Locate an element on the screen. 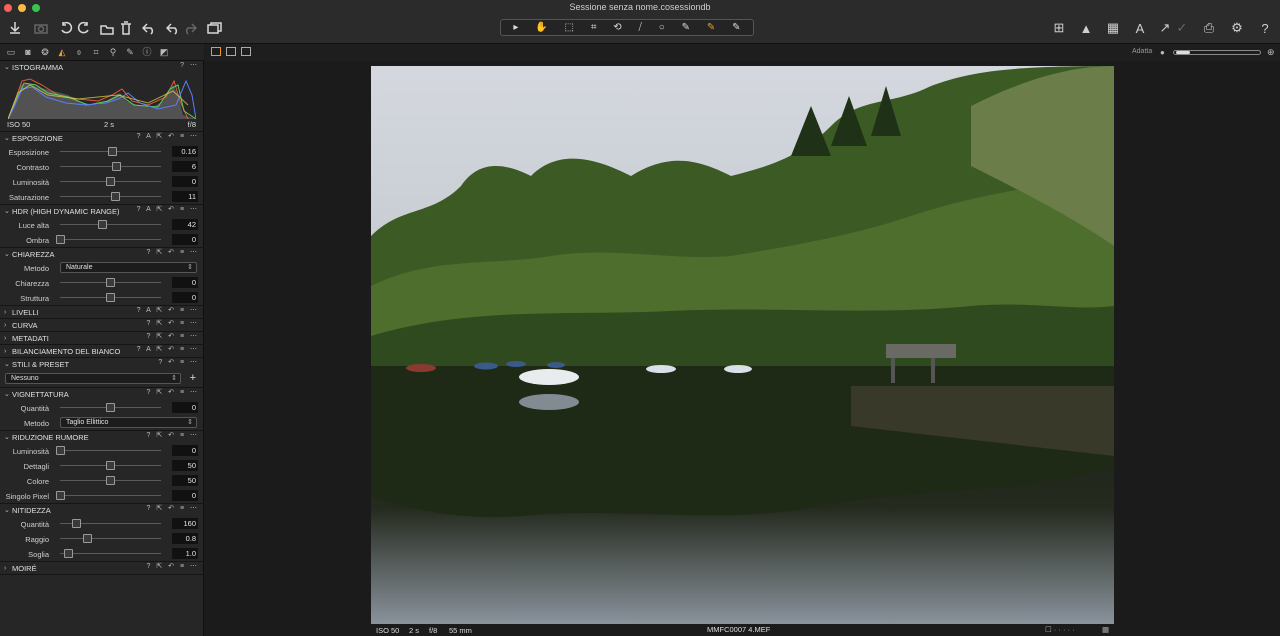 The image size is (1280, 636). rotate-cursor-icon: ⟲ is located at coordinates (617, 27).